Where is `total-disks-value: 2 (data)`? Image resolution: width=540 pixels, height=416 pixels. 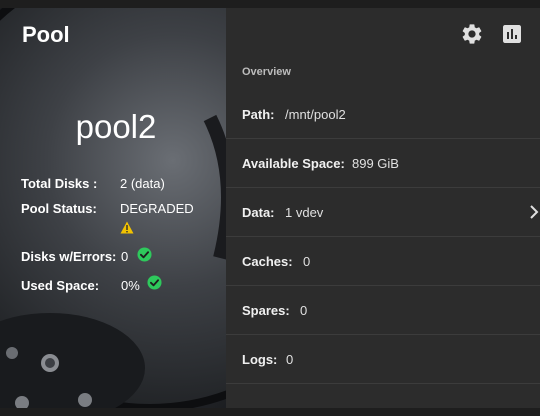
total-disks-value: 2 (data) is located at coordinates (142, 183).